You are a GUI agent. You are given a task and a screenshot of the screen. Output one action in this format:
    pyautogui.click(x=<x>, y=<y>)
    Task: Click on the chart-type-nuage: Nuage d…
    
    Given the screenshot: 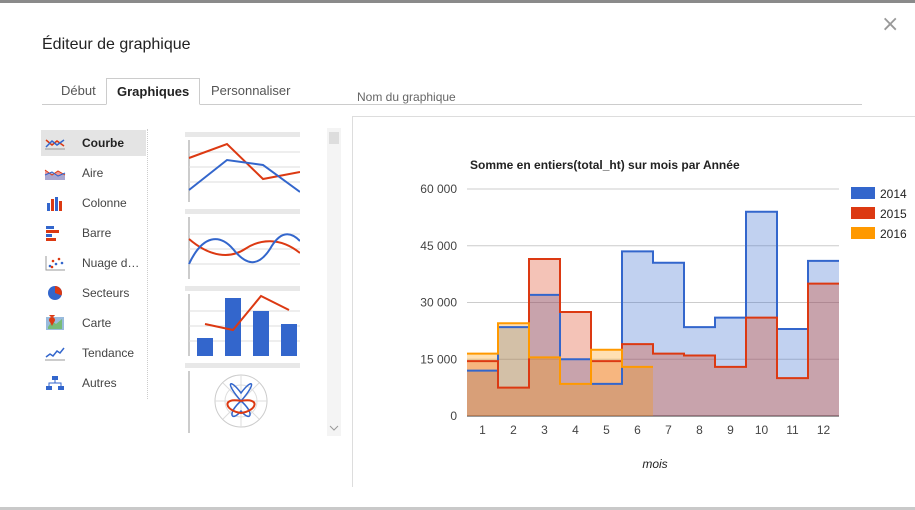 What is the action you would take?
    pyautogui.click(x=93, y=263)
    